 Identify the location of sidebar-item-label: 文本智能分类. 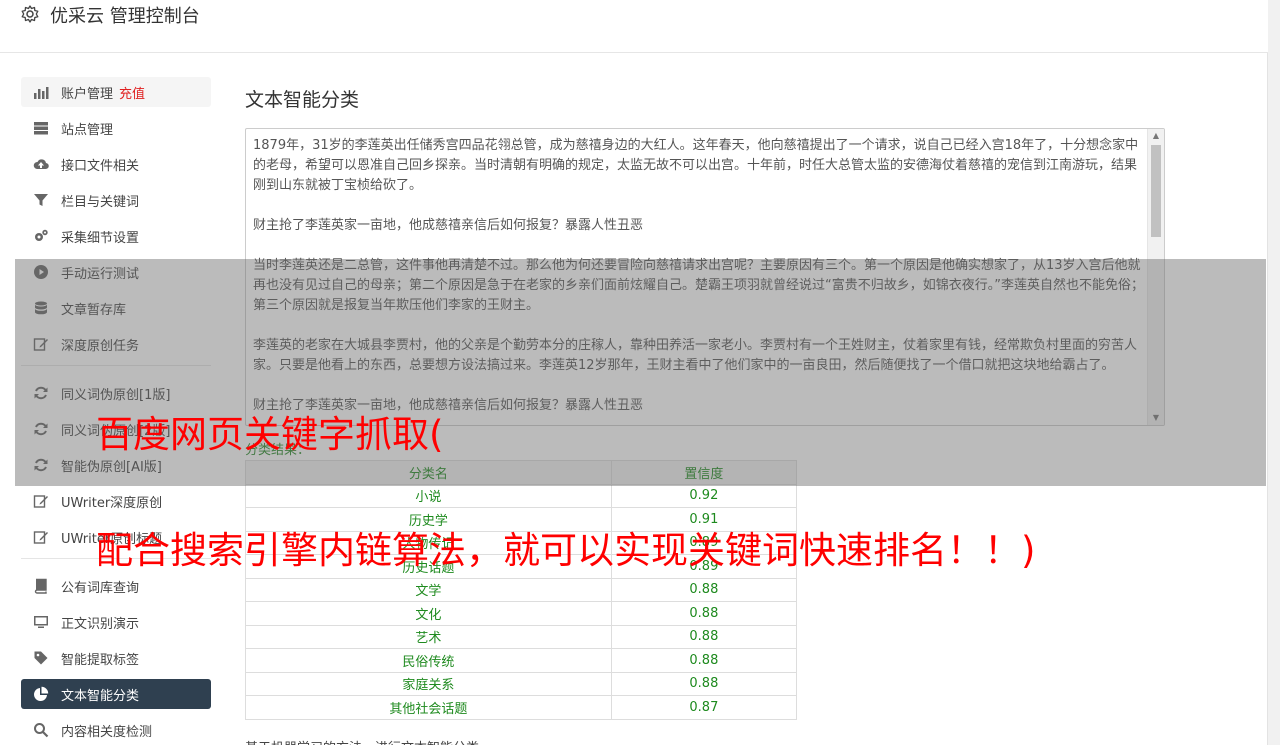
(100, 696).